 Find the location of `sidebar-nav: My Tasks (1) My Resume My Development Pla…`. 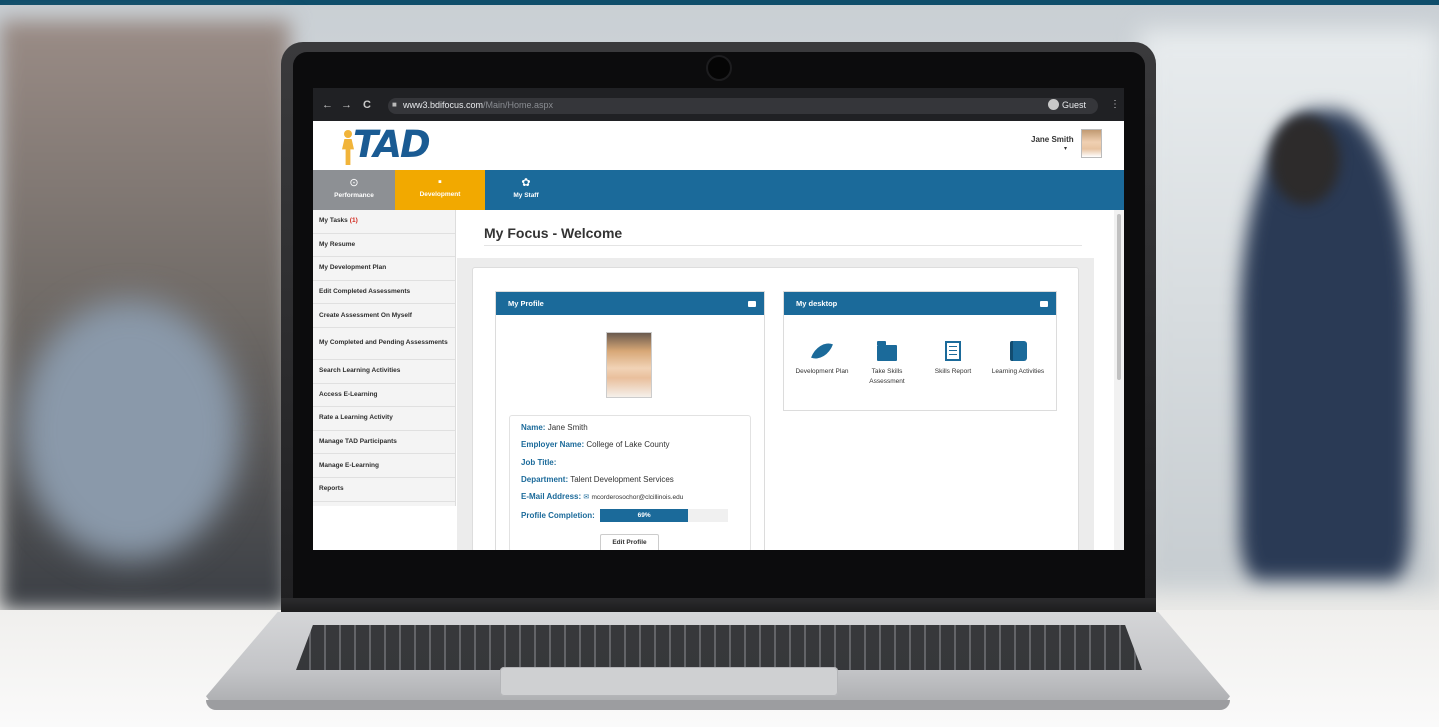

sidebar-nav: My Tasks (1) My Resume My Development Pla… is located at coordinates (384, 358).